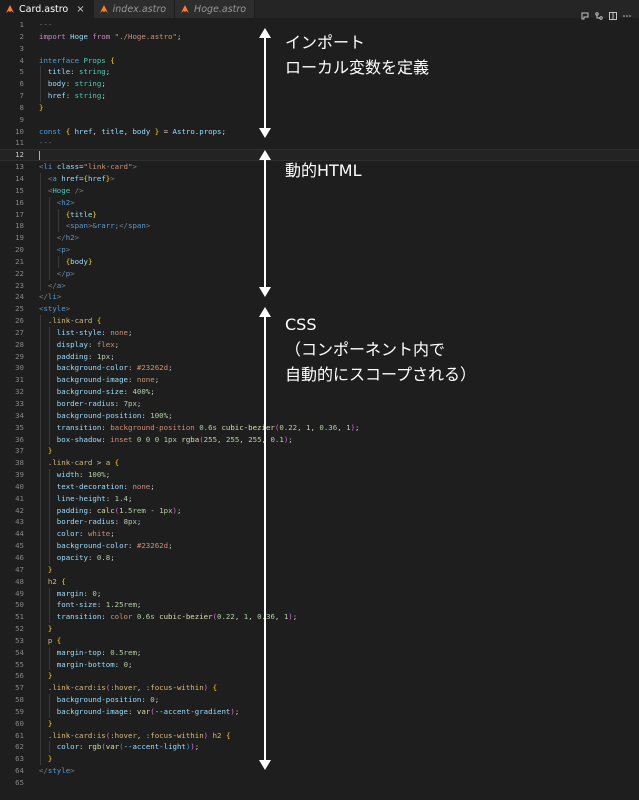 This screenshot has height=800, width=639. Describe the element at coordinates (81, 215) in the screenshot. I see `code-content: {title}` at that location.